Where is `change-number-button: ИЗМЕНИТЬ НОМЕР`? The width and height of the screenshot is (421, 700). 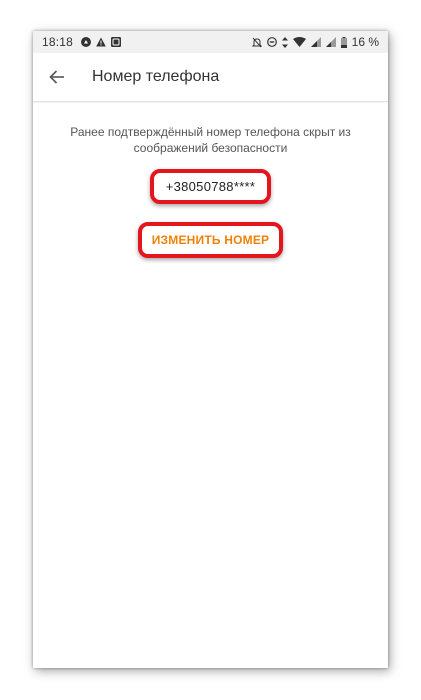 change-number-button: ИЗМЕНИТЬ НОМЕР is located at coordinates (210, 240).